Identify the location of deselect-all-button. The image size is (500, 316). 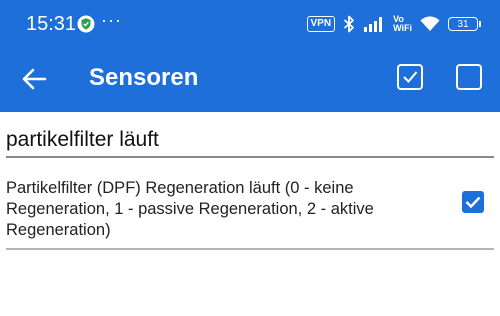
(469, 77).